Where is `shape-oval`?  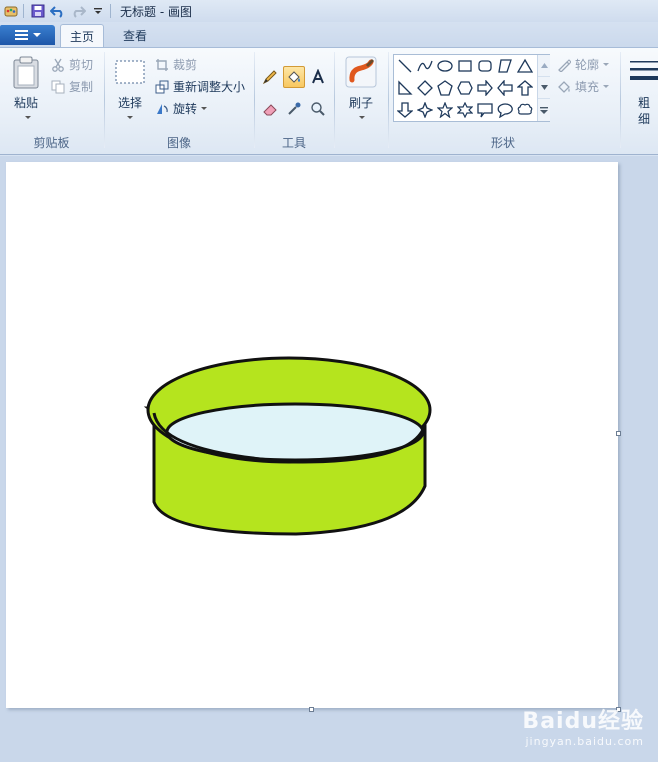
shape-oval is located at coordinates (445, 66).